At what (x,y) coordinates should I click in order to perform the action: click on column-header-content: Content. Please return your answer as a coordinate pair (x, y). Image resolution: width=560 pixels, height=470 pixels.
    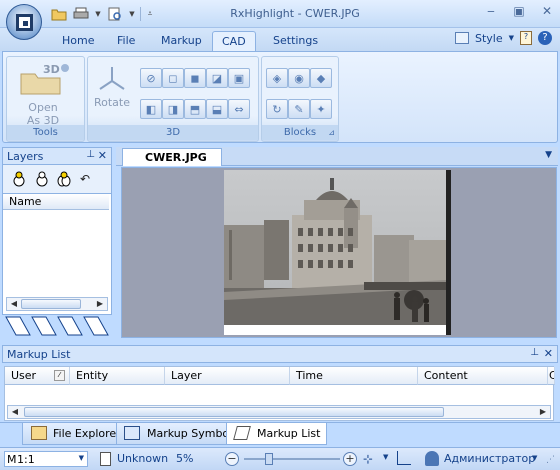
    Looking at the image, I should click on (483, 376).